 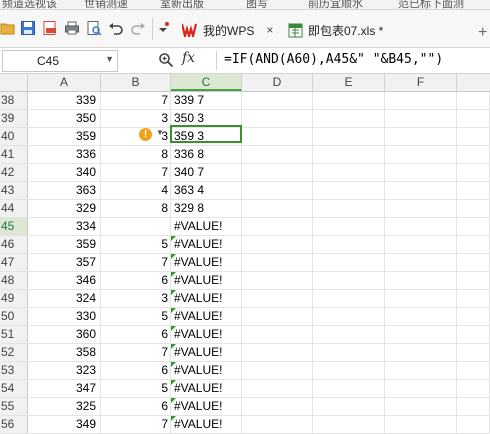 I want to click on row-header: 54, so click(x=14, y=388).